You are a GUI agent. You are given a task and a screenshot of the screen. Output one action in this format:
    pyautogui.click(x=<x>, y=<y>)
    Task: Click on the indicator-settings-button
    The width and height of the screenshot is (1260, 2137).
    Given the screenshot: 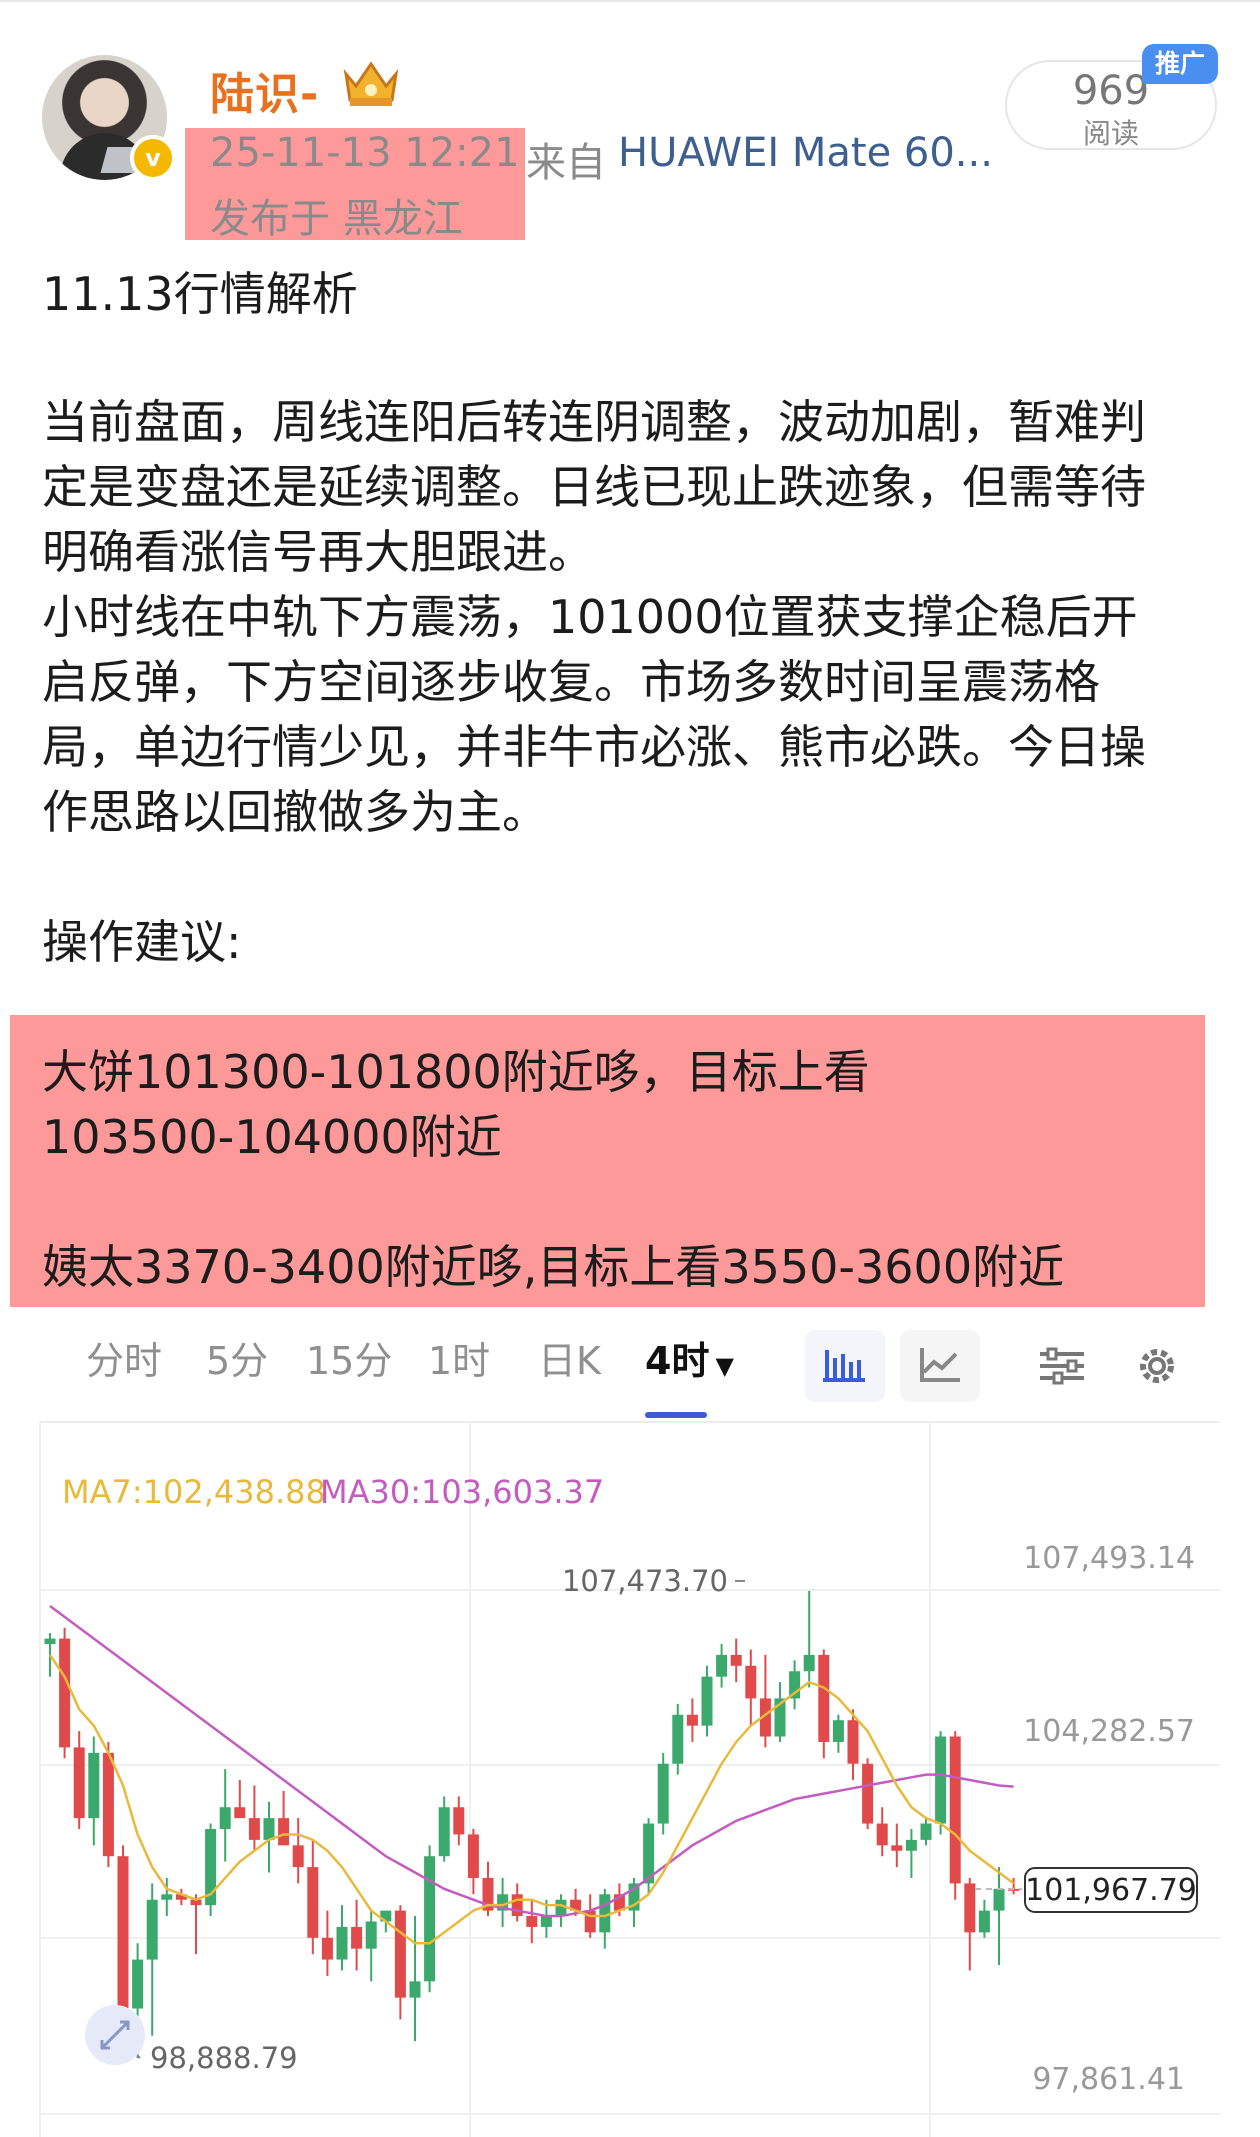 What is the action you would take?
    pyautogui.click(x=1064, y=1366)
    